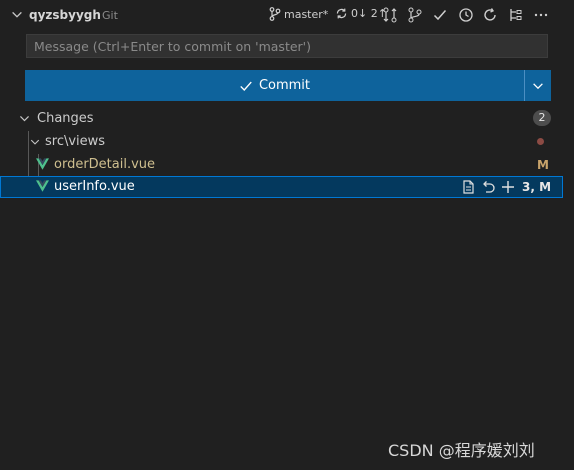  Describe the element at coordinates (461, 450) in the screenshot. I see `watermark: CSDN @程序媛刘刘` at that location.